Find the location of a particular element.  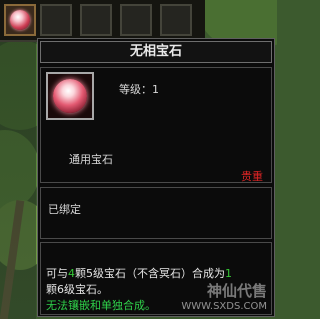

bind-section: 已绑定 is located at coordinates (156, 213).